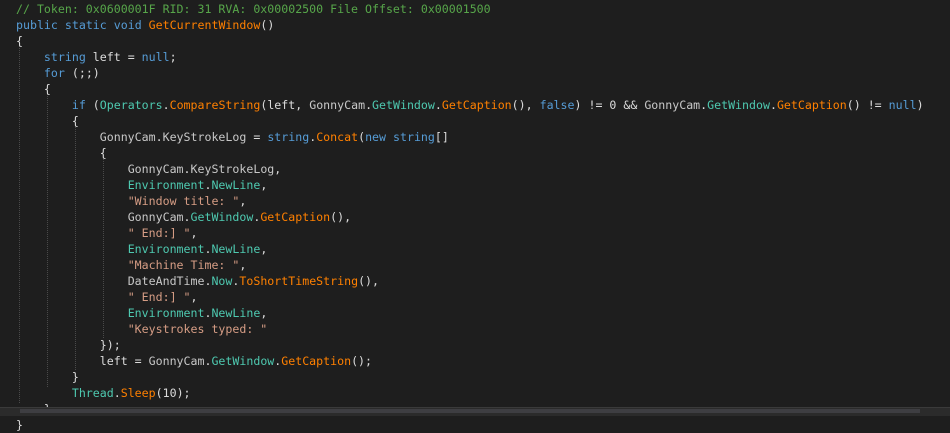 This screenshot has width=950, height=433. I want to click on code-token-plain: ();, so click(362, 361).